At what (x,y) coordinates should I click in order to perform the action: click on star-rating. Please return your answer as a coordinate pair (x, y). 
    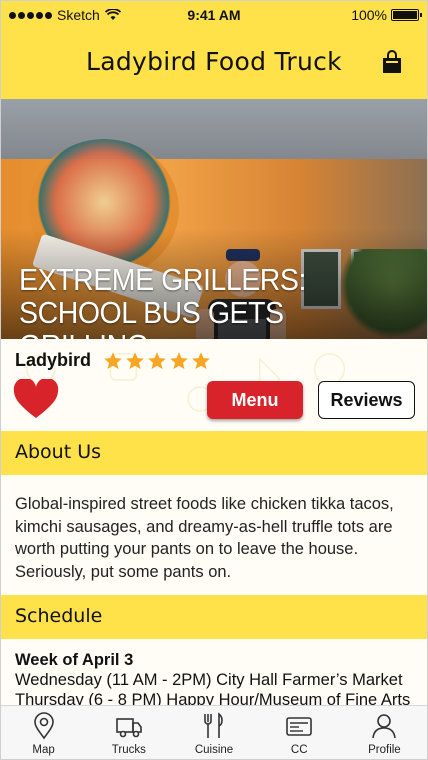
    Looking at the image, I should click on (157, 361).